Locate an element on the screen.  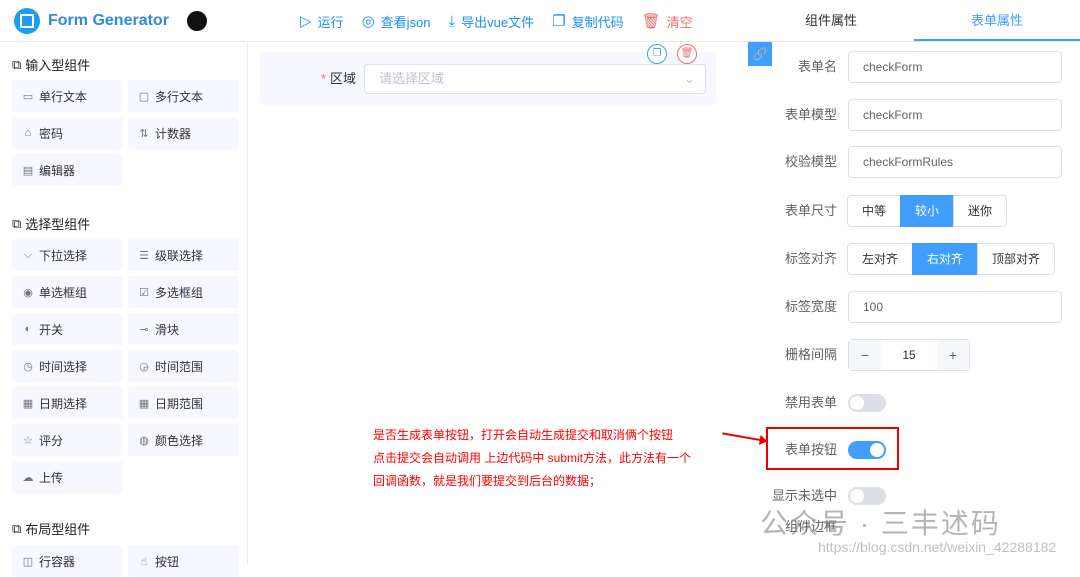
component-item: ▭ 单行文本 is located at coordinates (67, 96).